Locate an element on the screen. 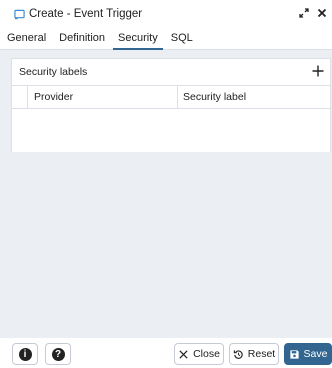 This screenshot has height=368, width=332. close-button-label: Close is located at coordinates (206, 354).